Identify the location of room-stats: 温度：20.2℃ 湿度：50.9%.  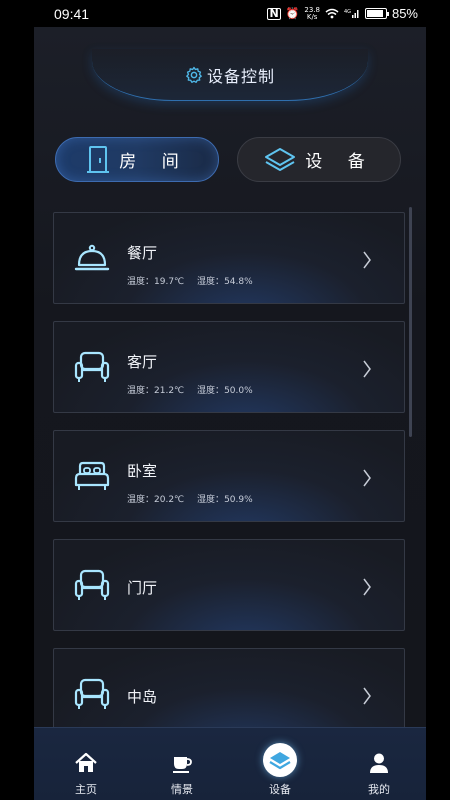
(195, 498).